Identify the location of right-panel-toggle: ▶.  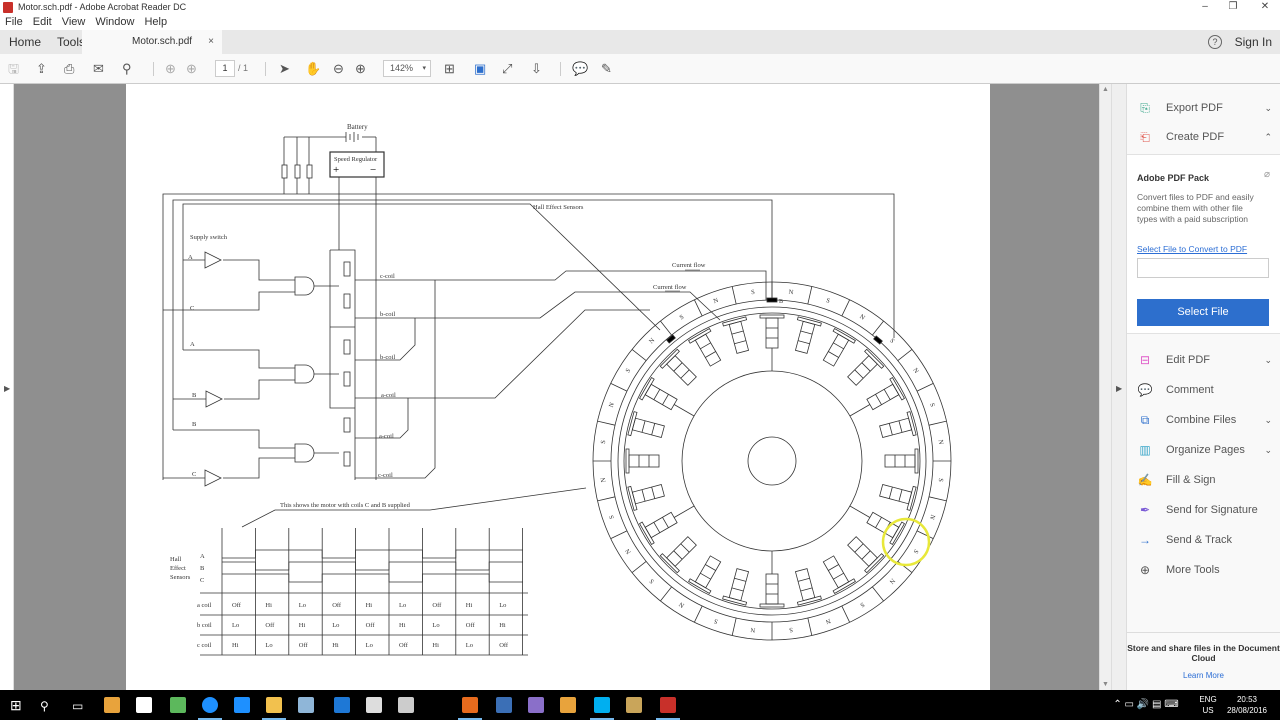
(1119, 387).